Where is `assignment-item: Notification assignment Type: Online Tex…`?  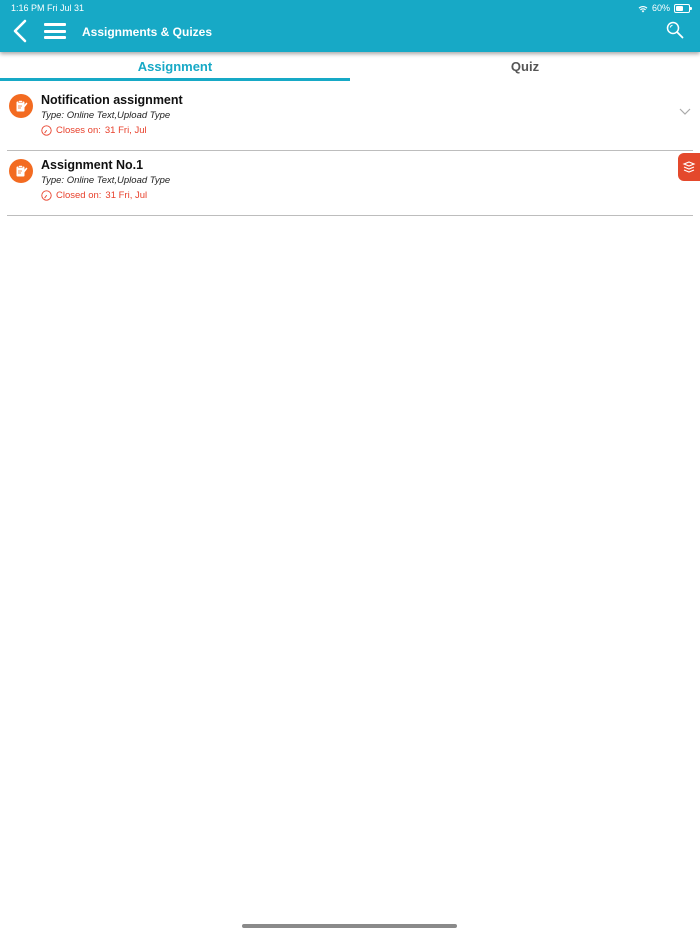
assignment-item: Notification assignment Type: Online Tex… is located at coordinates (350, 118).